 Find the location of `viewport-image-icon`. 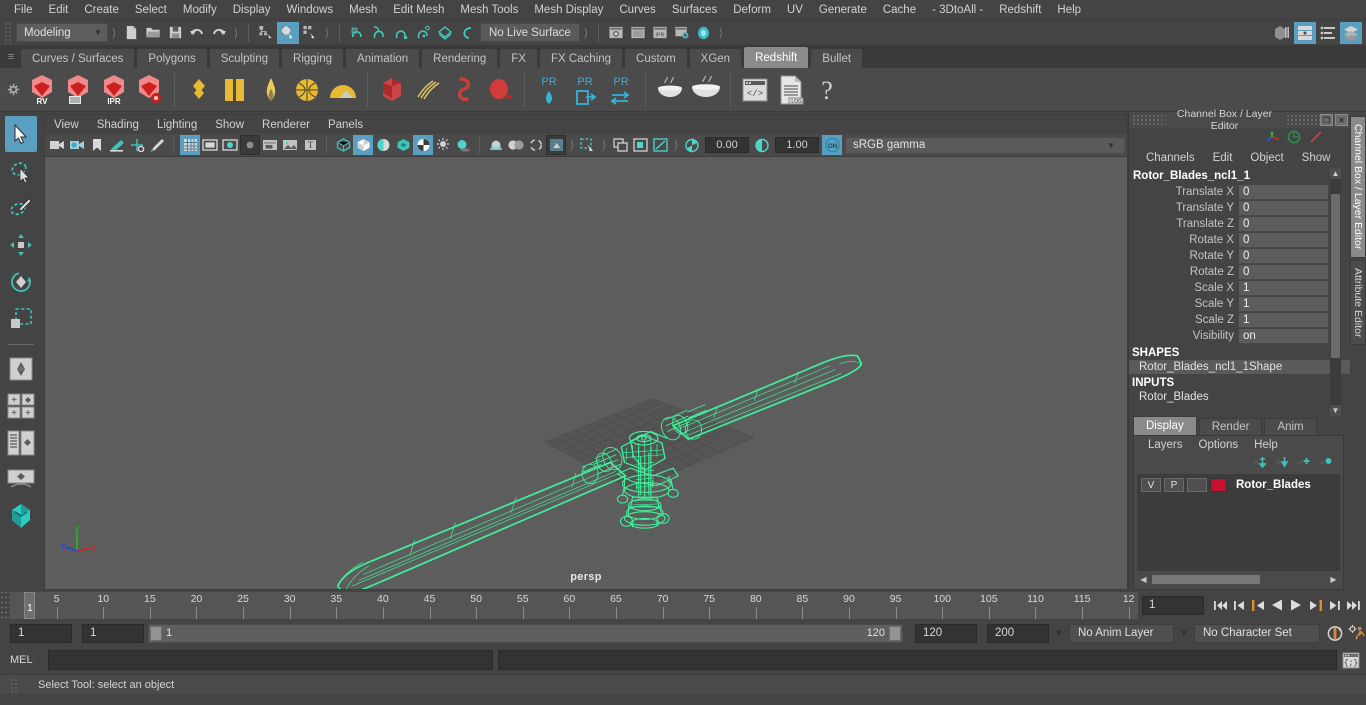

viewport-image-icon is located at coordinates (290, 145).